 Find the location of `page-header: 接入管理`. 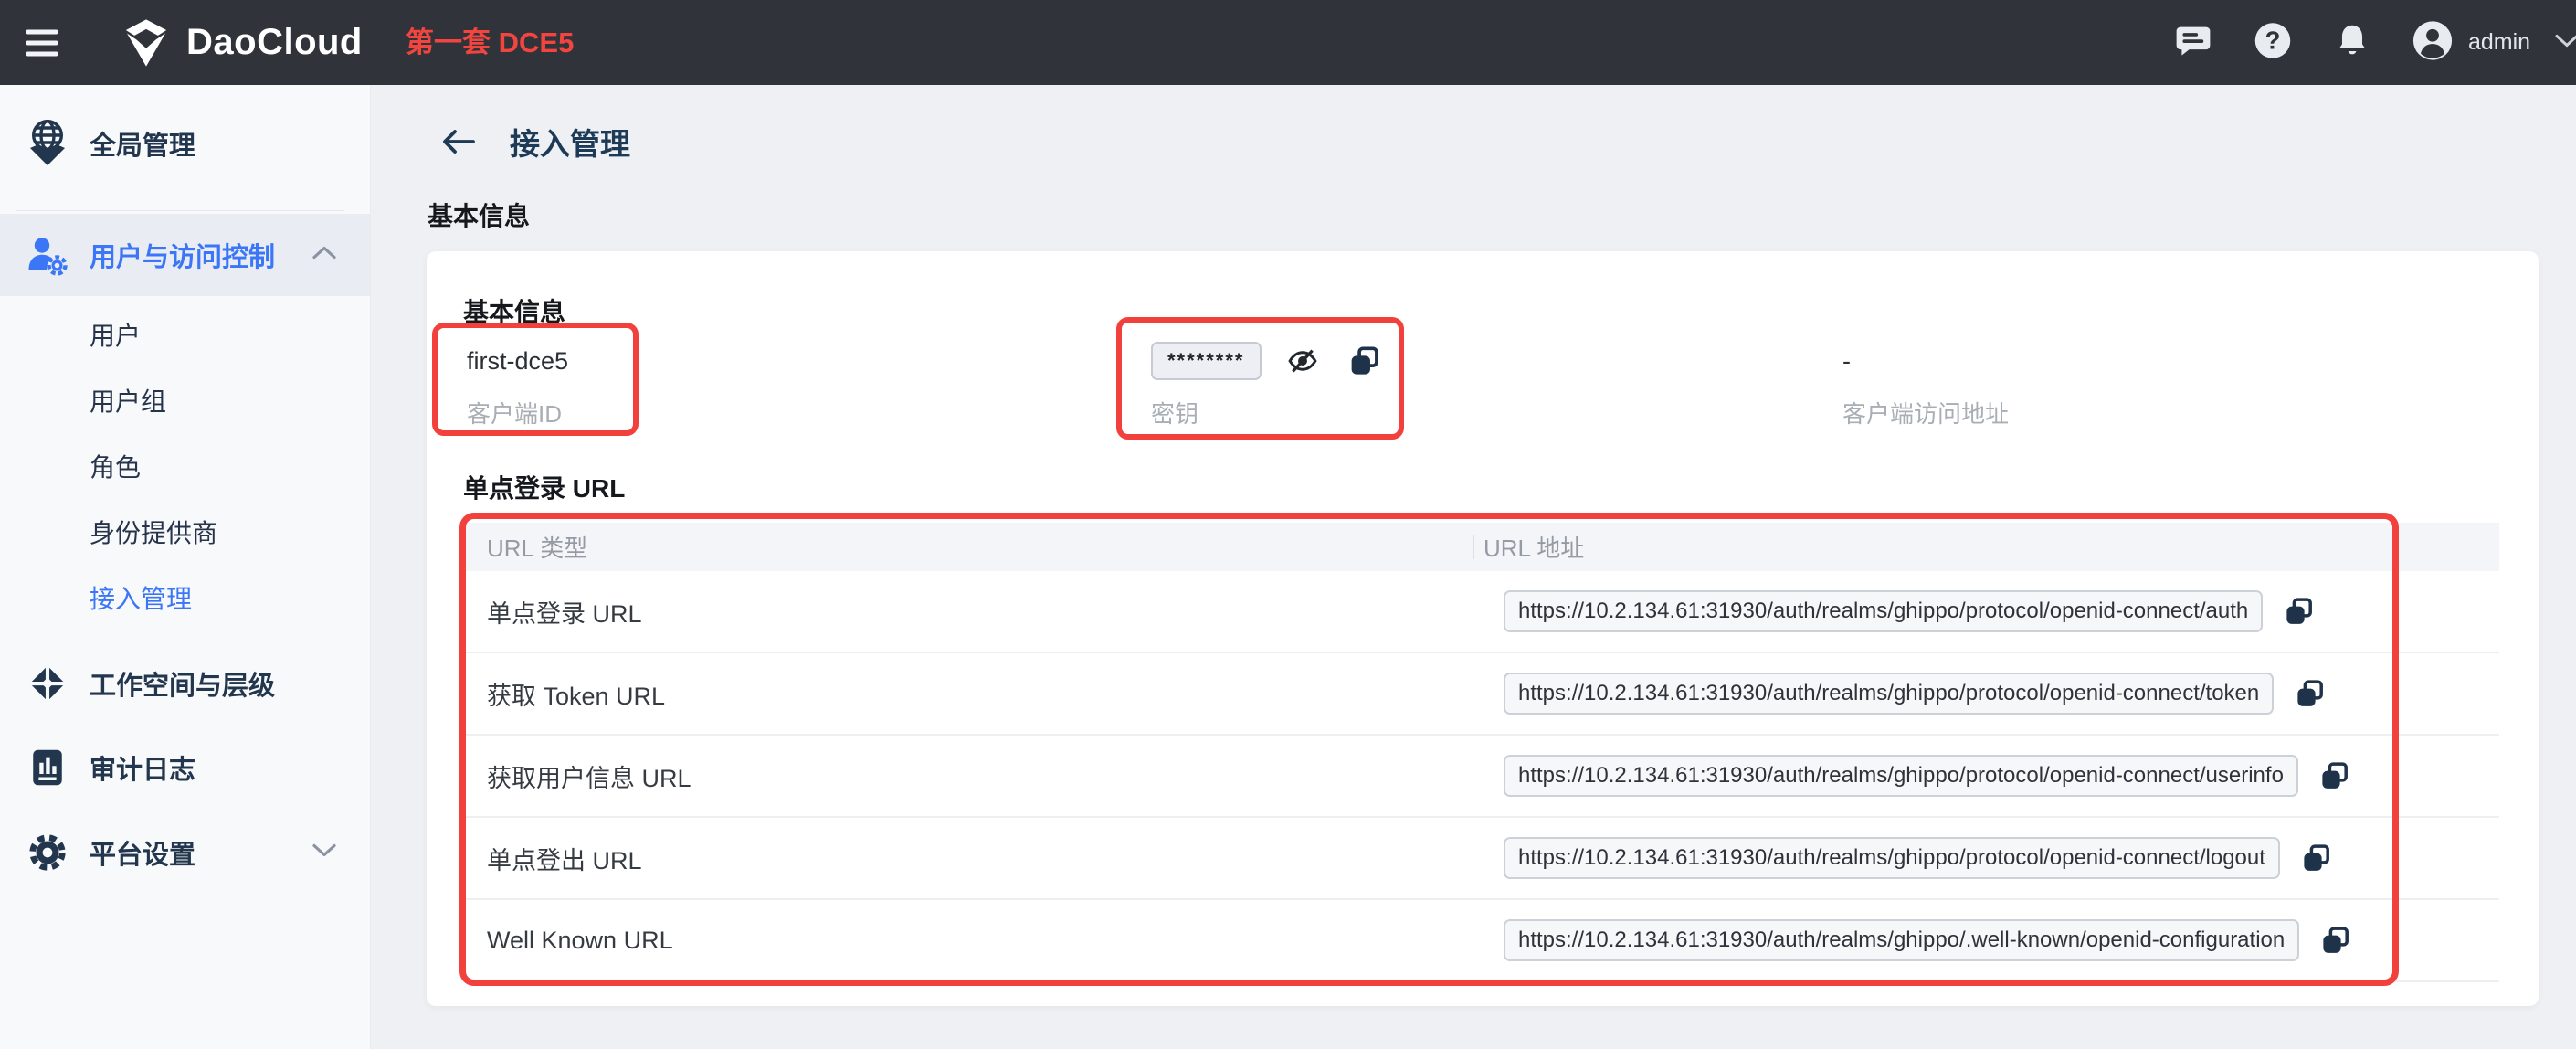

page-header: 接入管理 is located at coordinates (534, 141).